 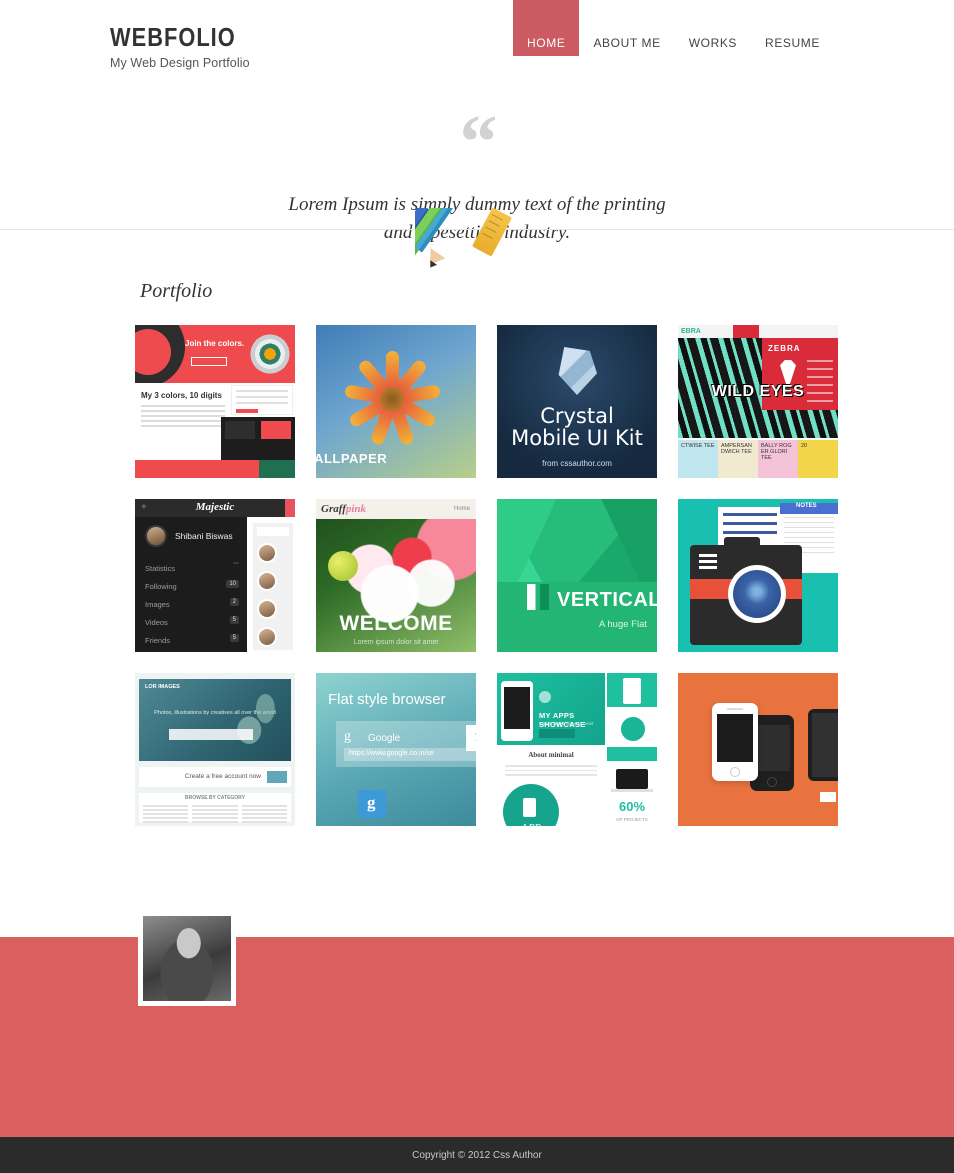 What do you see at coordinates (392, 397) in the screenshot?
I see `flower-icon` at bounding box center [392, 397].